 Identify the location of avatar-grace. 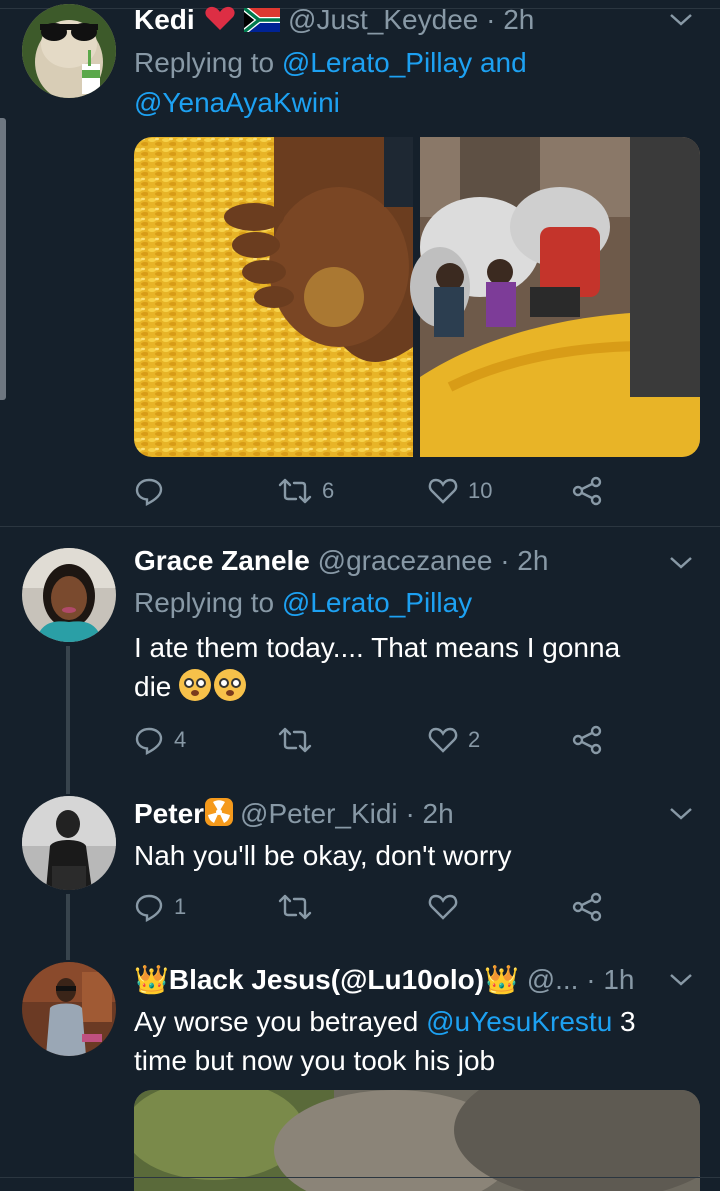
(69, 595).